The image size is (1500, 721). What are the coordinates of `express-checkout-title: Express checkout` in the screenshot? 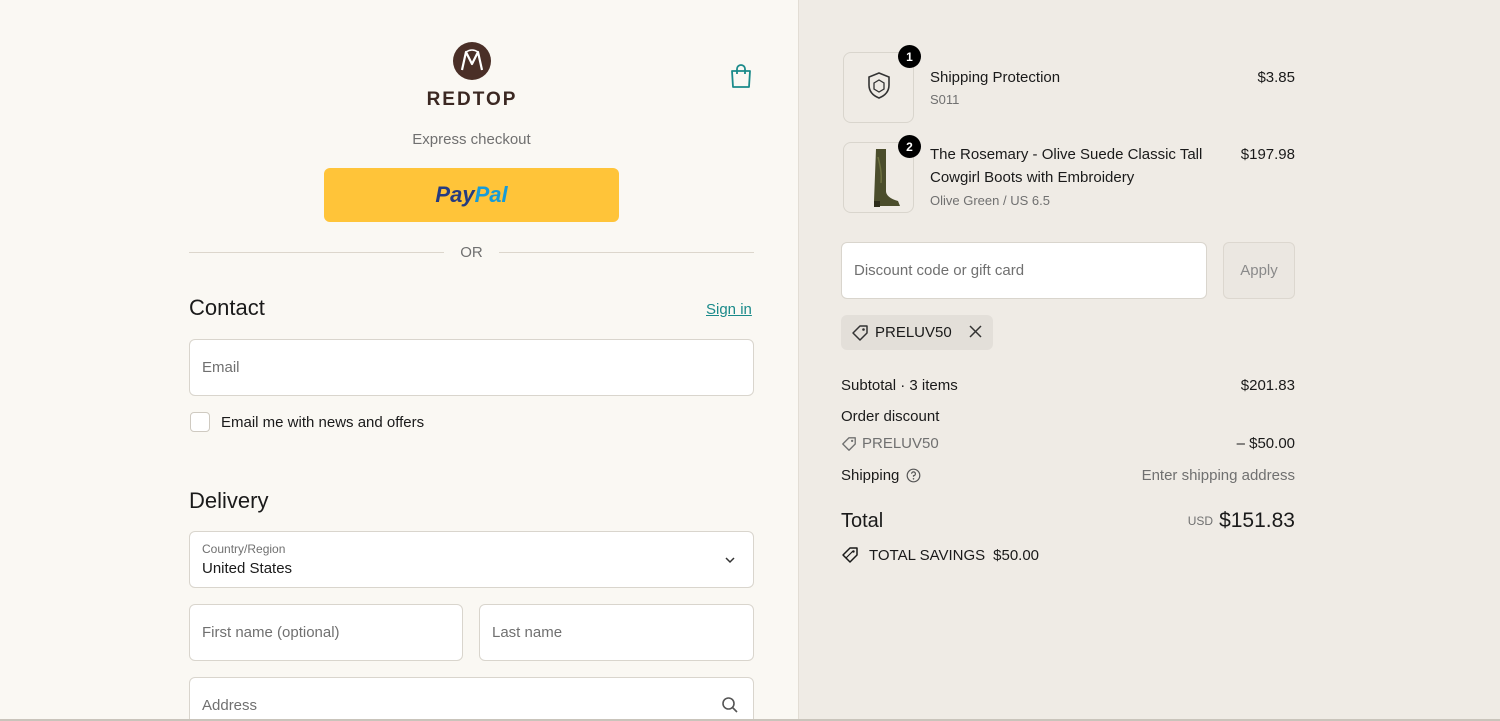 It's located at (471, 139).